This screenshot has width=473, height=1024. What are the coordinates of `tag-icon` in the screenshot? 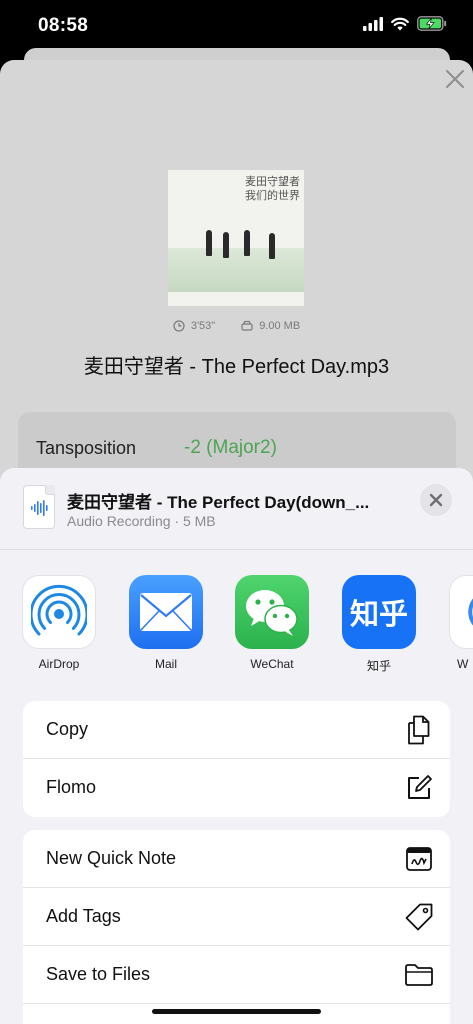 It's located at (419, 917).